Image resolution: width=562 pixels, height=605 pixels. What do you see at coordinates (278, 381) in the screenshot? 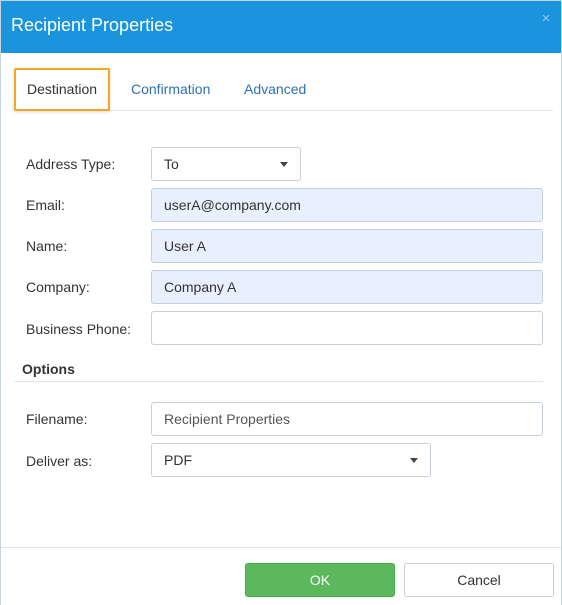
I see `options-divider` at bounding box center [278, 381].